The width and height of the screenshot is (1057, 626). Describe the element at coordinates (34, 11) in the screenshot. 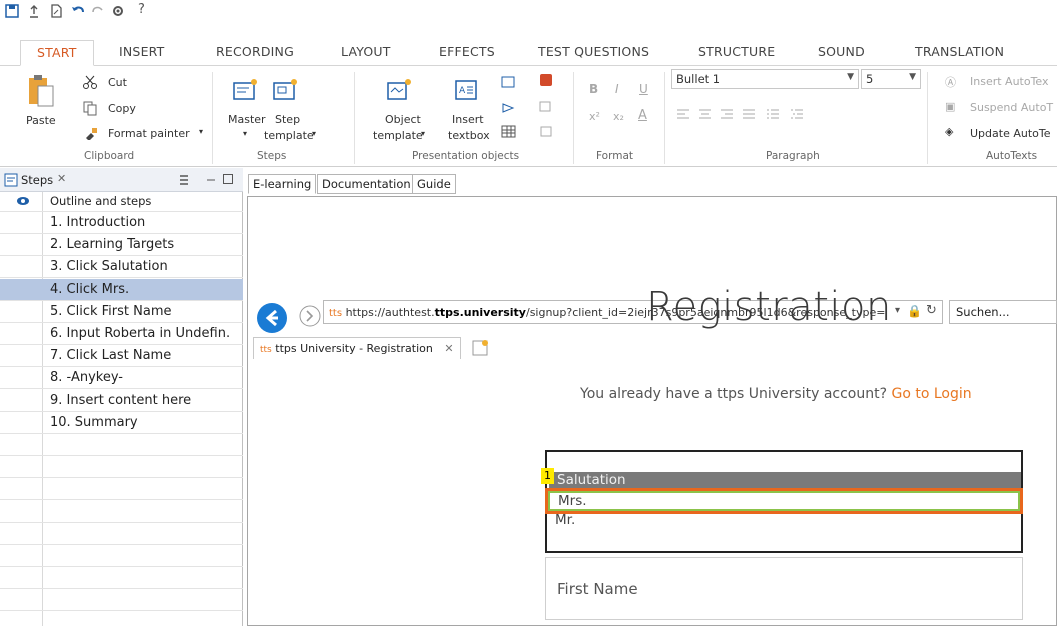

I see `export-icon` at that location.